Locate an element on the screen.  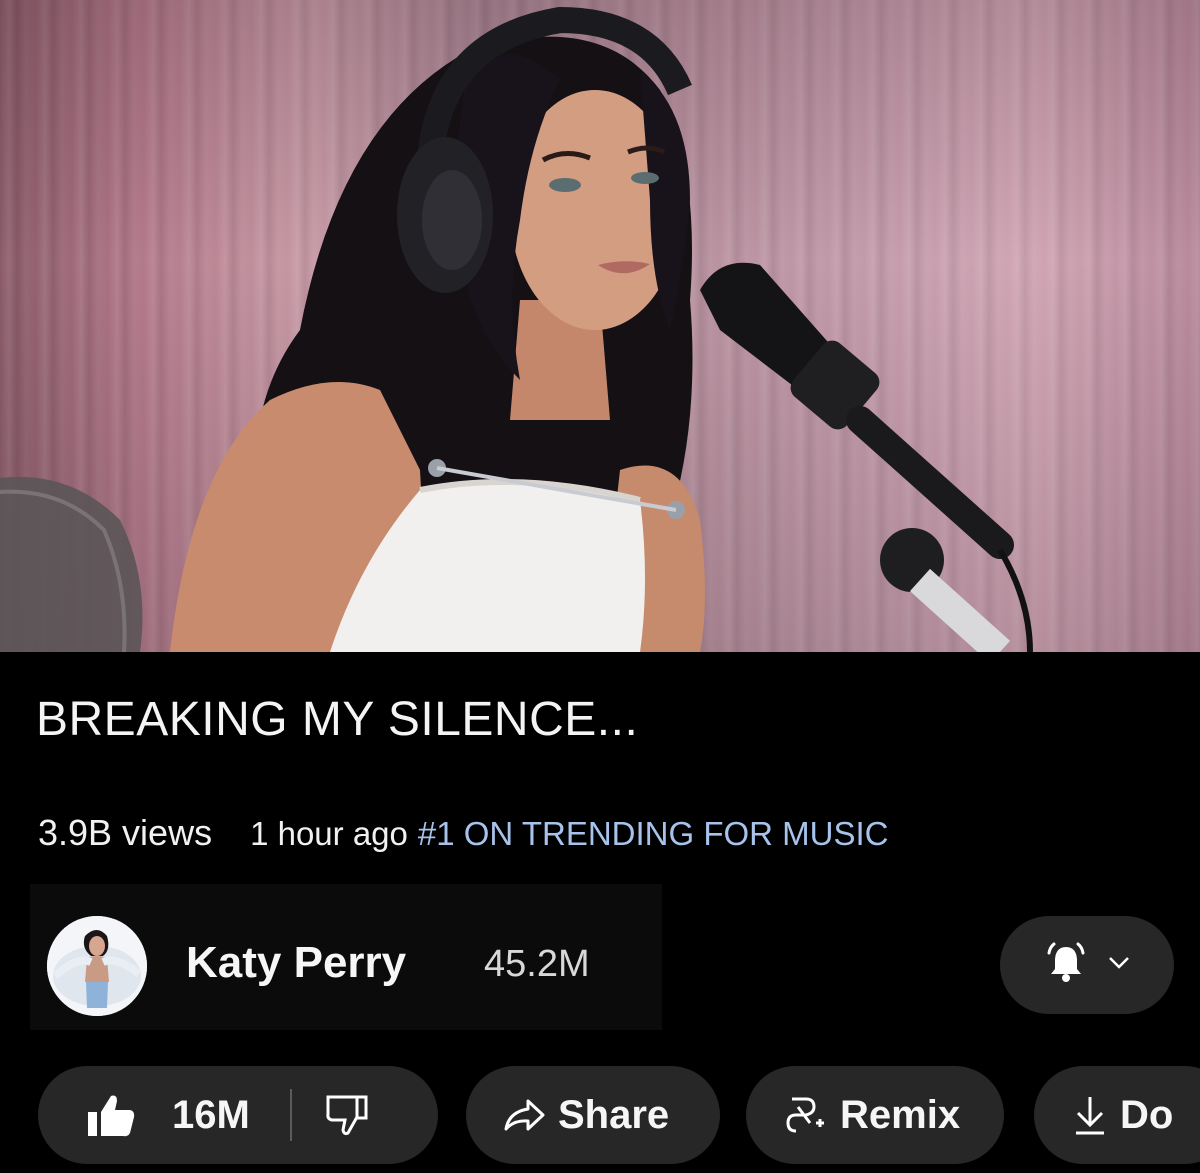
channel-avatar is located at coordinates (97, 966).